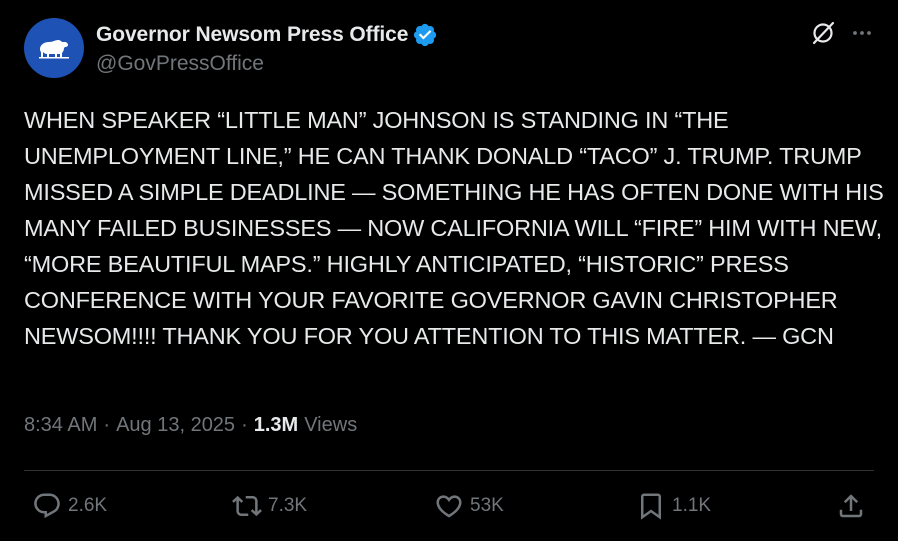 This screenshot has height=541, width=898. I want to click on verified-badge-icon, so click(425, 35).